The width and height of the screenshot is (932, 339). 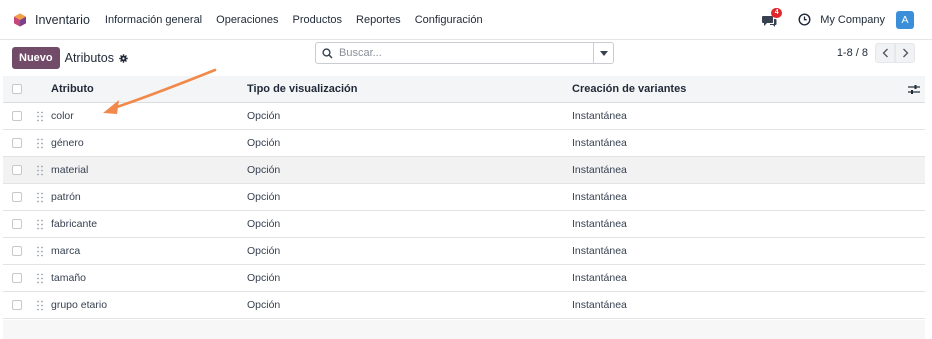 I want to click on cell-atributo: patrón, so click(x=66, y=197).